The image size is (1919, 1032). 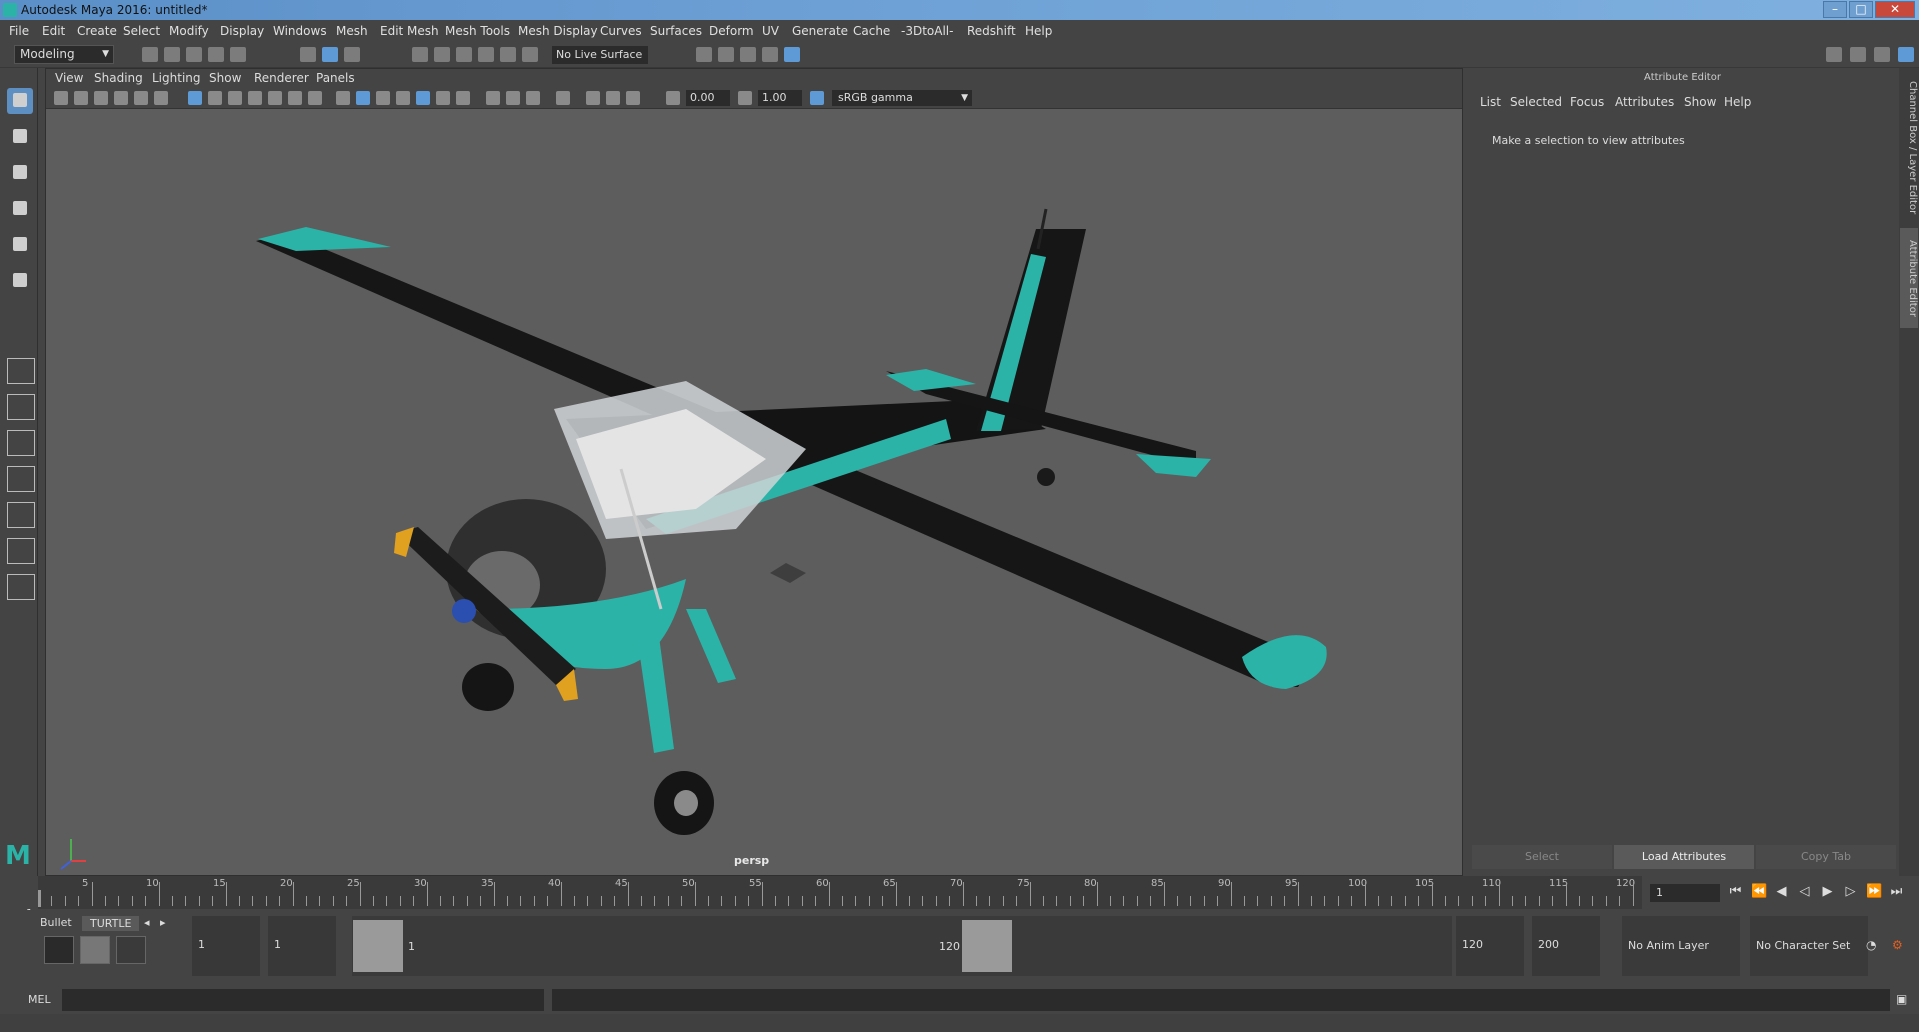 What do you see at coordinates (1871, 945) in the screenshot?
I see `auto-key-icon: ◔` at bounding box center [1871, 945].